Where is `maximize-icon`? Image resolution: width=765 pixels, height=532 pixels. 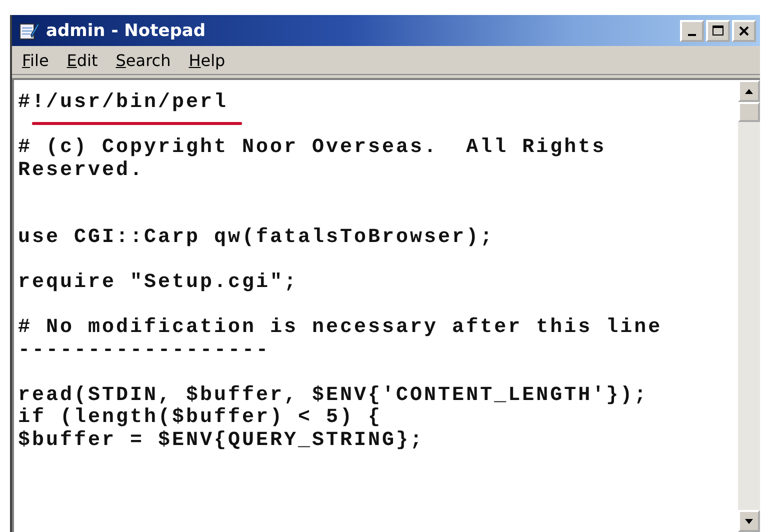
maximize-icon is located at coordinates (718, 30).